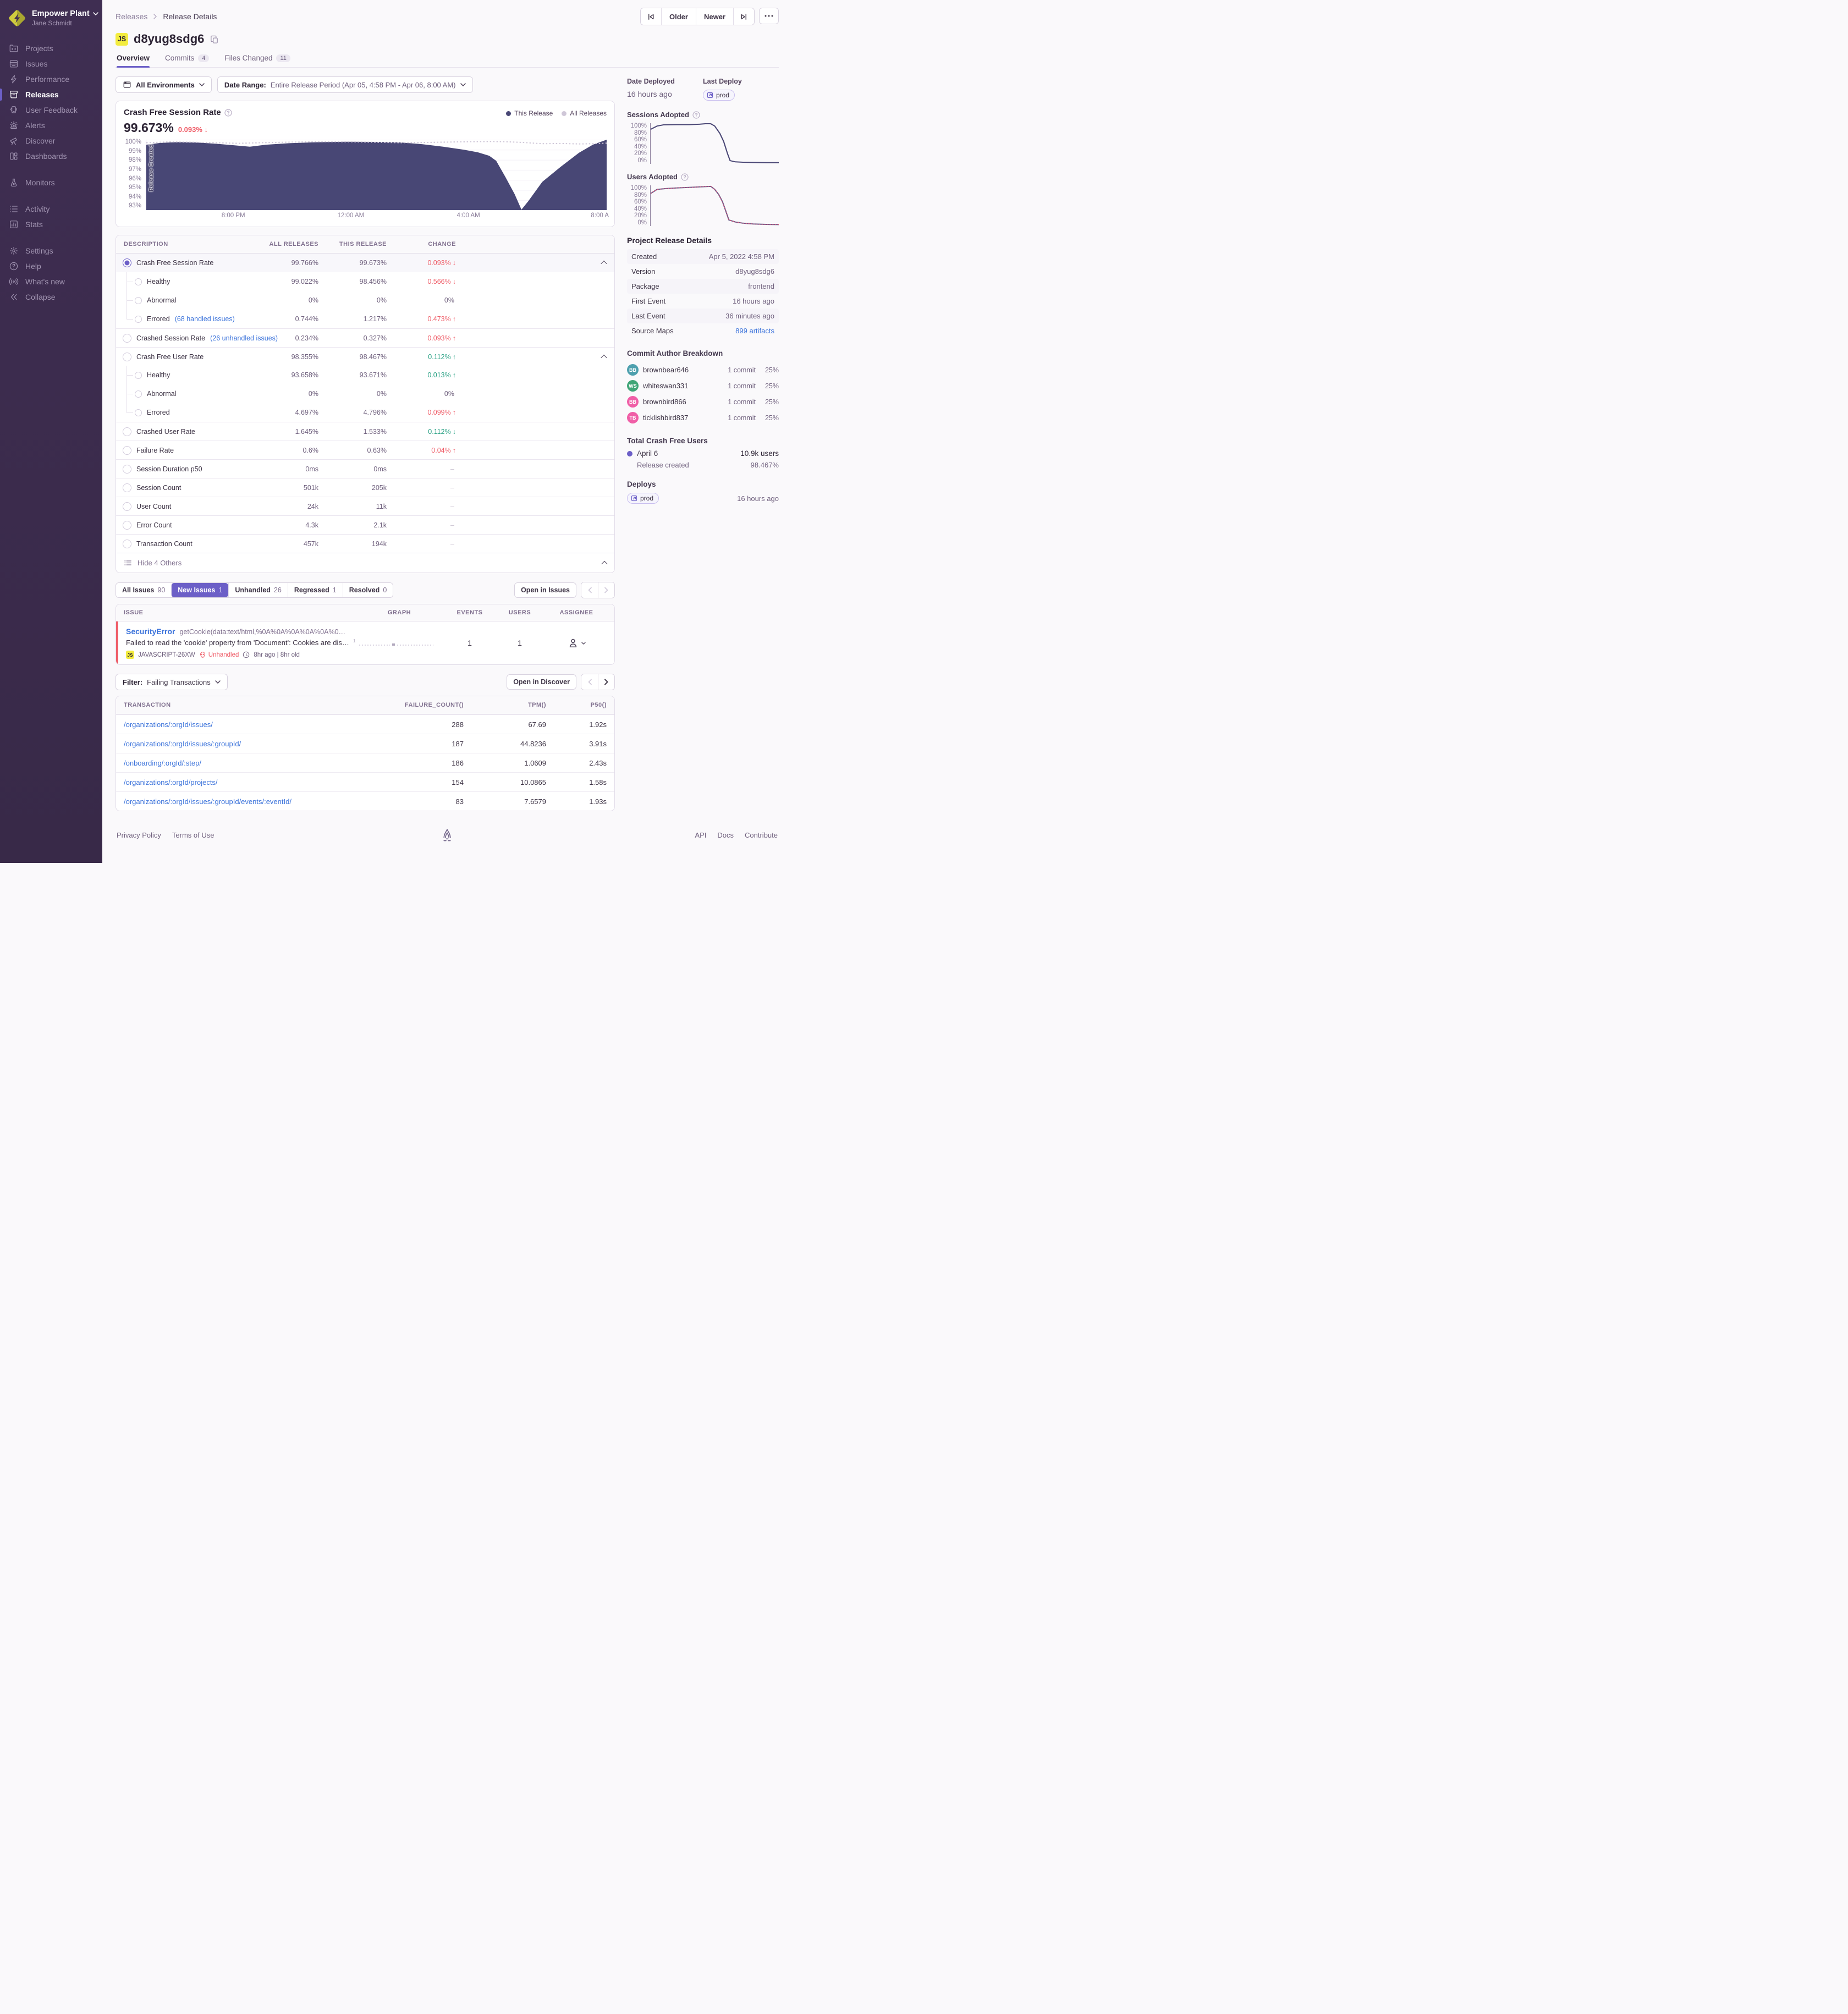 The height and width of the screenshot is (2014, 1848). What do you see at coordinates (252, 763) in the screenshot?
I see `transaction-link: /onboarding/:orgId/:step/` at bounding box center [252, 763].